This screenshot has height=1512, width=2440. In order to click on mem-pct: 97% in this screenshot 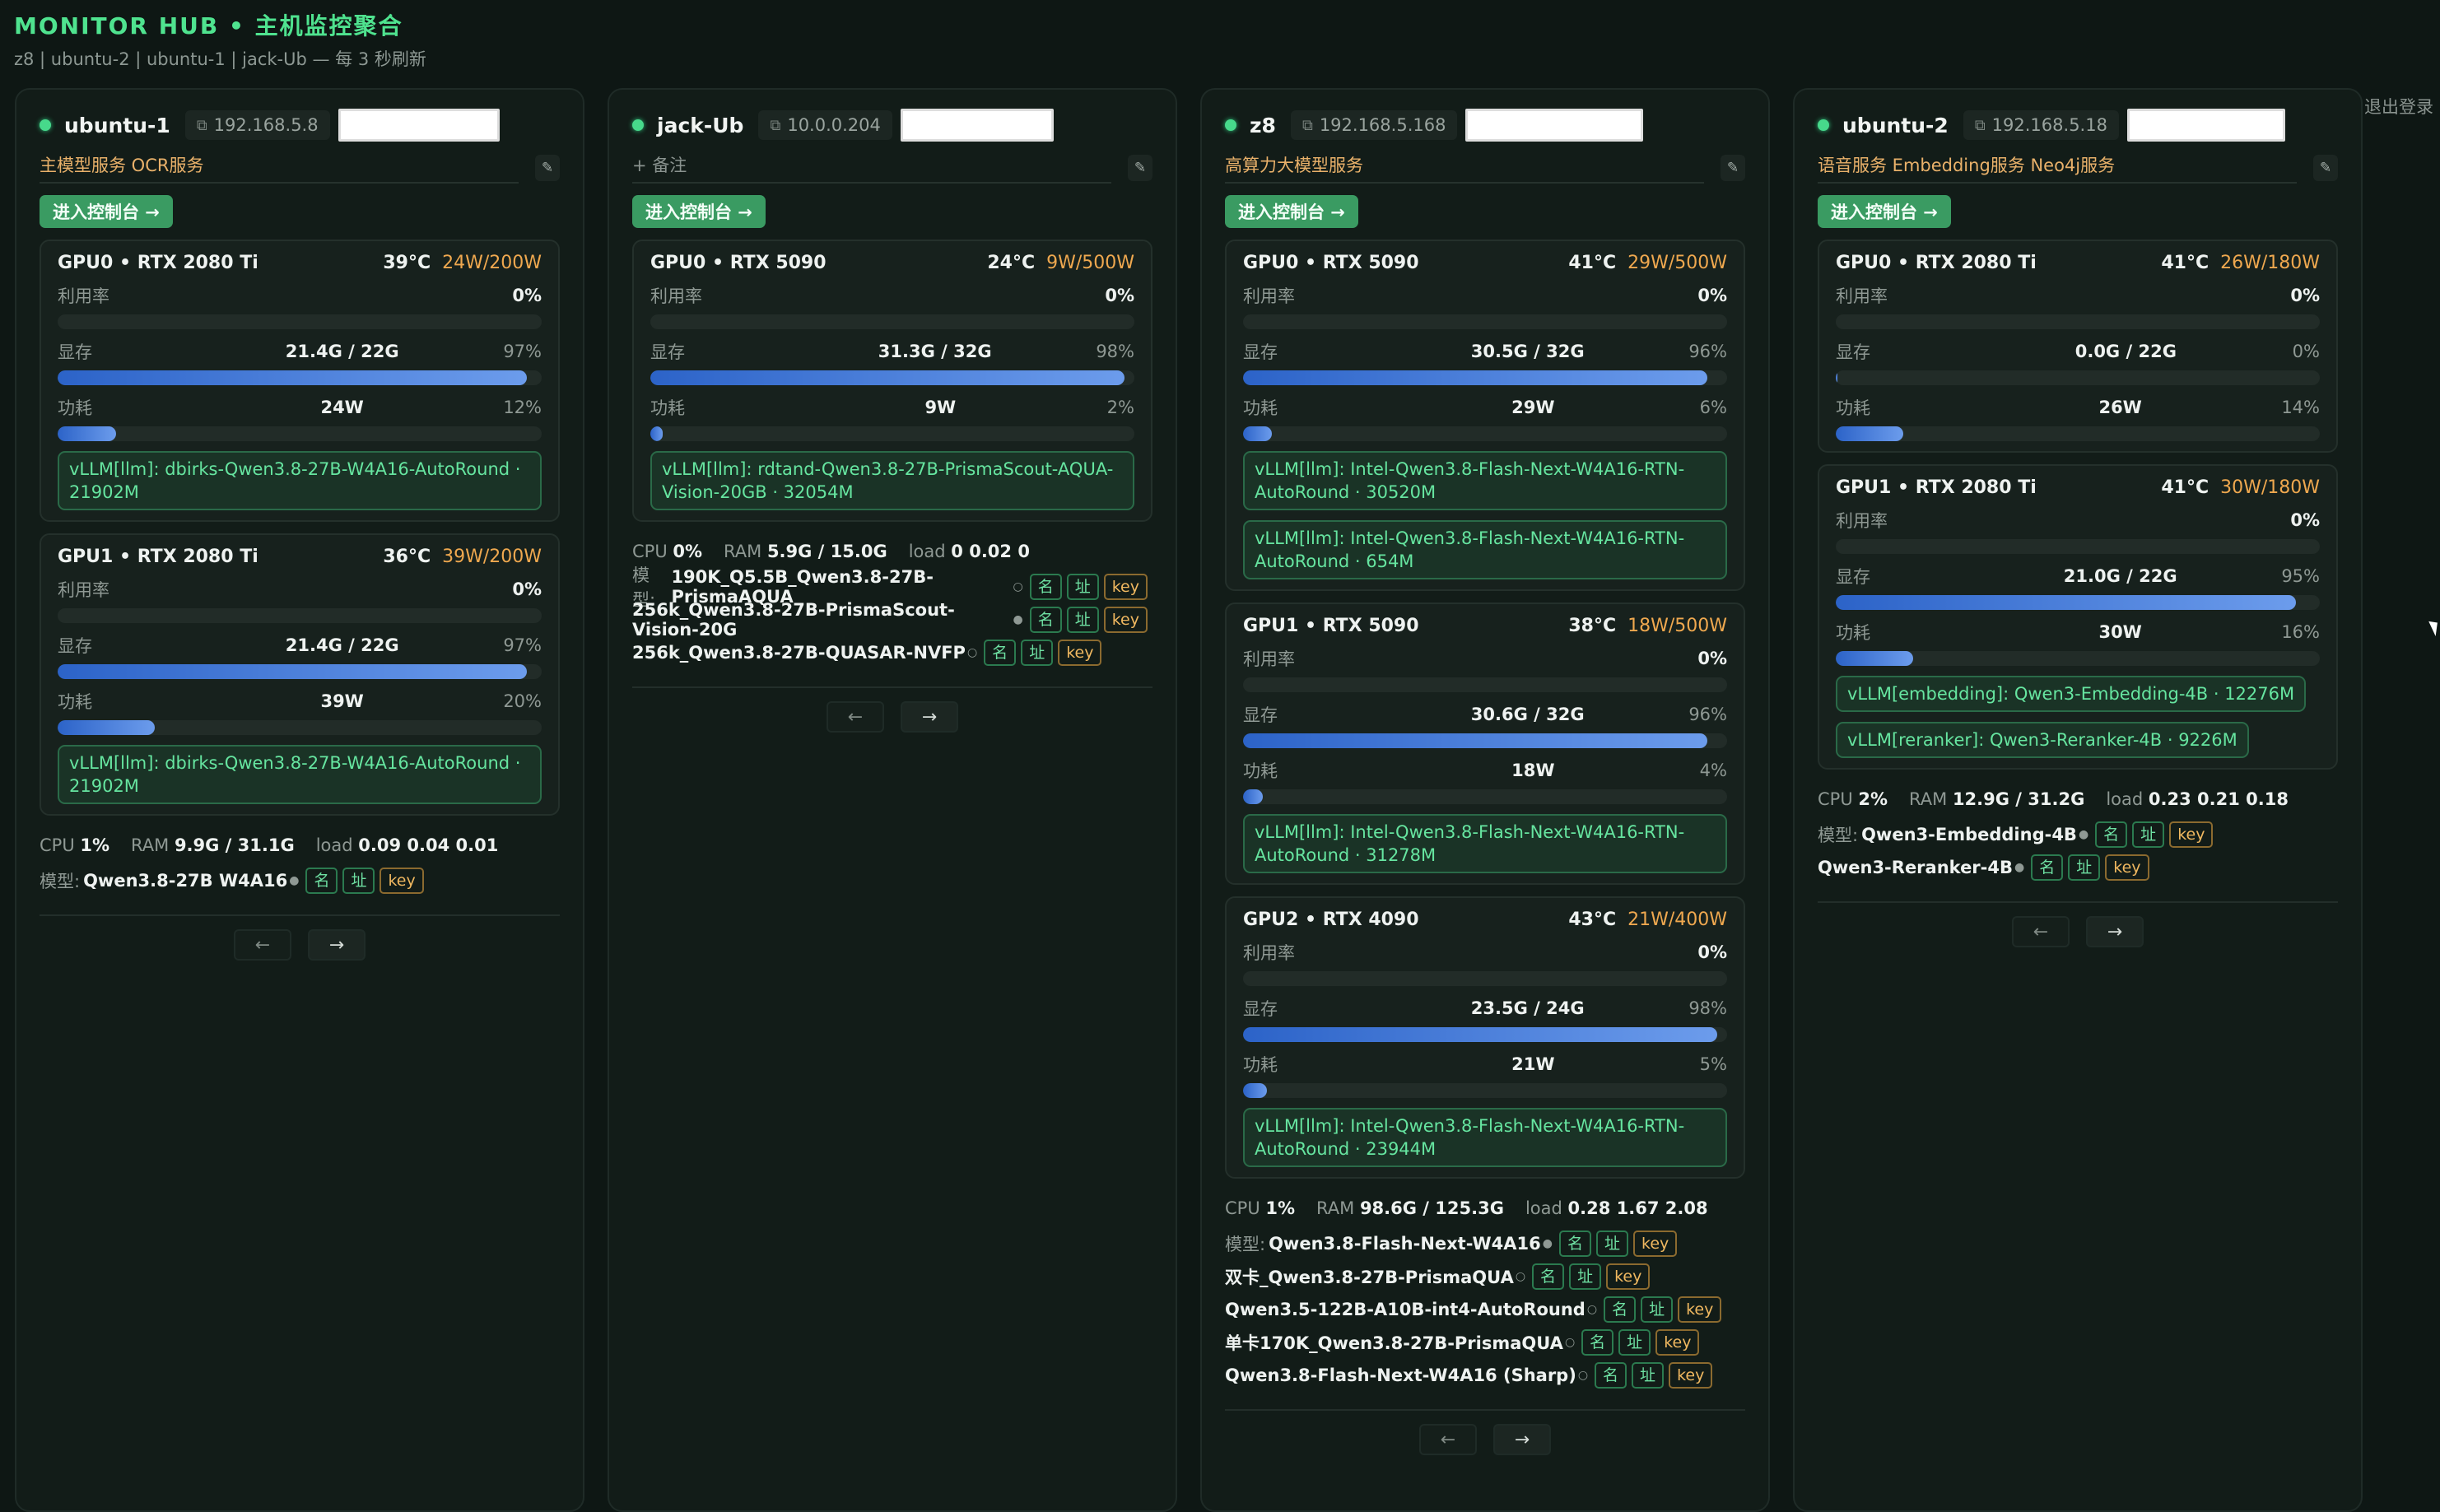, I will do `click(522, 351)`.